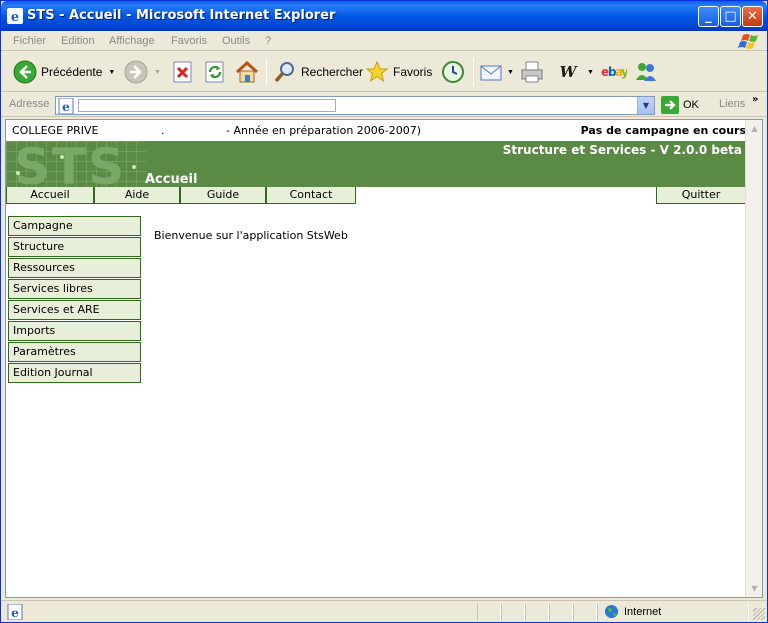  I want to click on home-icon, so click(247, 71).